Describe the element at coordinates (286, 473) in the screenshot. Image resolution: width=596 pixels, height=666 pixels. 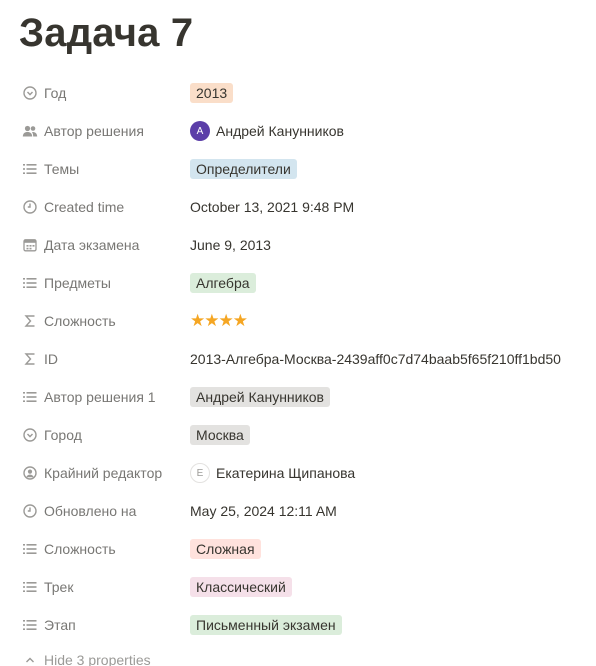
I see `person-name: Екатерина Щипанова` at that location.